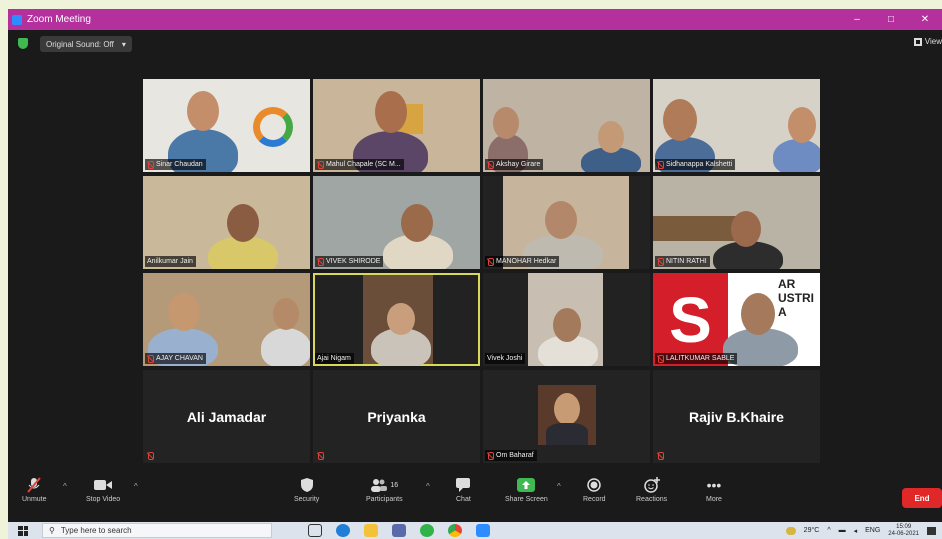 The height and width of the screenshot is (539, 942). I want to click on participants-options-caret: ^, so click(428, 486).